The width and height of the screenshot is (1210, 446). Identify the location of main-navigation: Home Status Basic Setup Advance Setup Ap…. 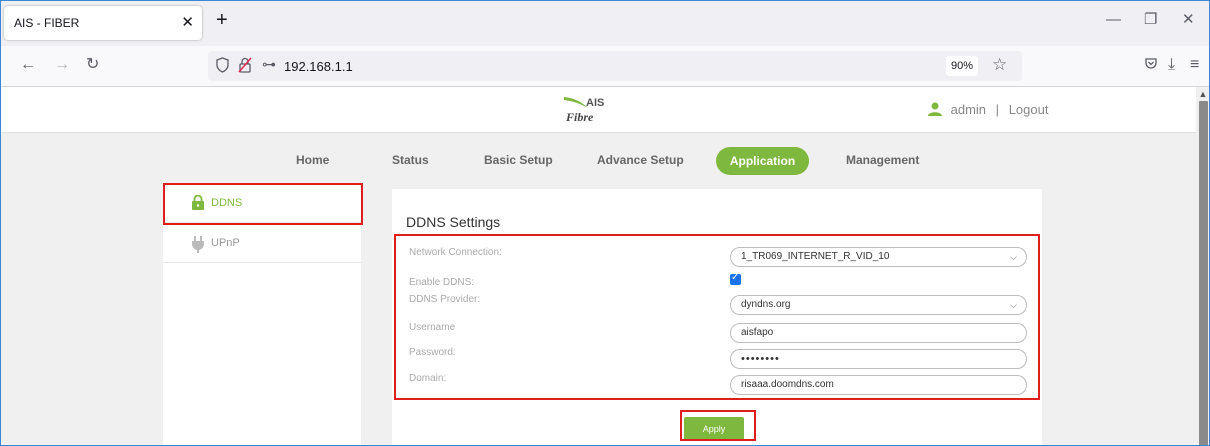
(598, 160).